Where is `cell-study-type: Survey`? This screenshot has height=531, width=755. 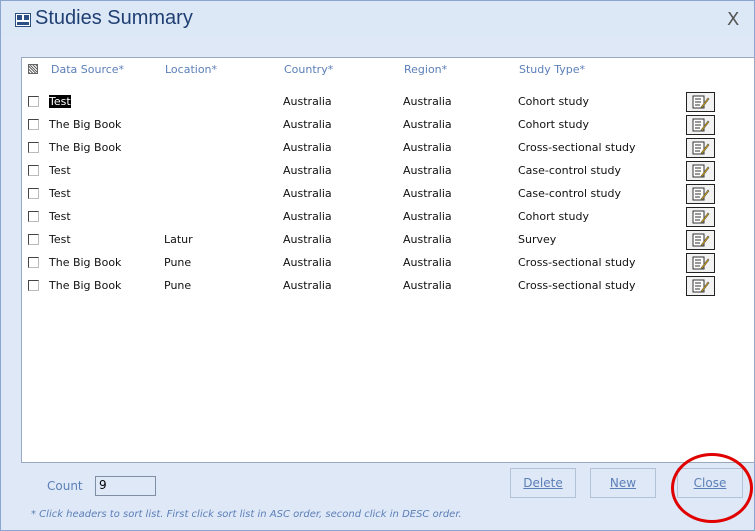
cell-study-type: Survey is located at coordinates (537, 239).